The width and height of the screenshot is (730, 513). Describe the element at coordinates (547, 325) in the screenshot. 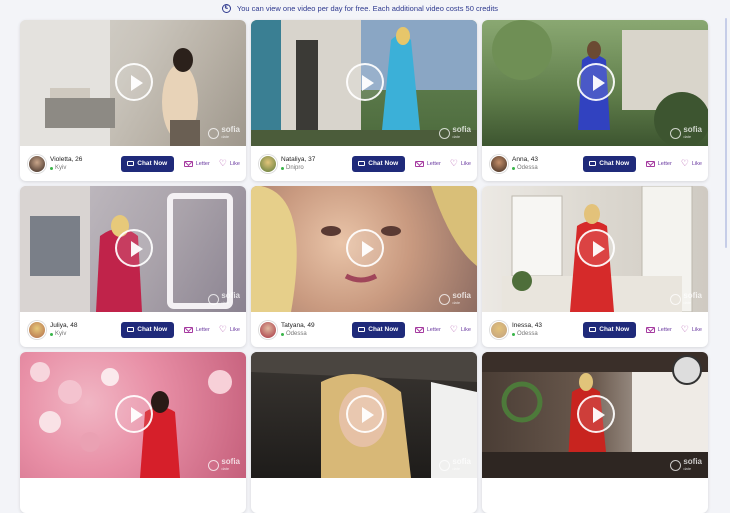

I see `profile-name: Inessa, 43` at that location.